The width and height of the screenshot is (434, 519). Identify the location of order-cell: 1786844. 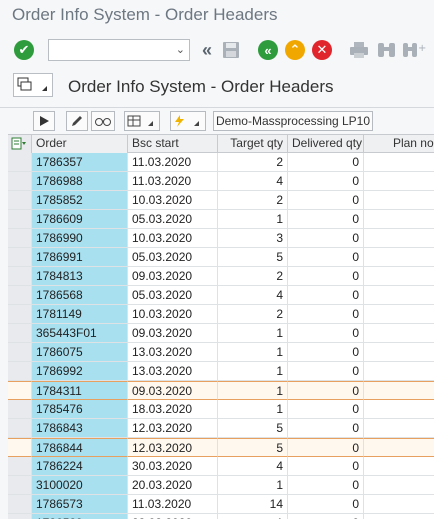
(80, 447).